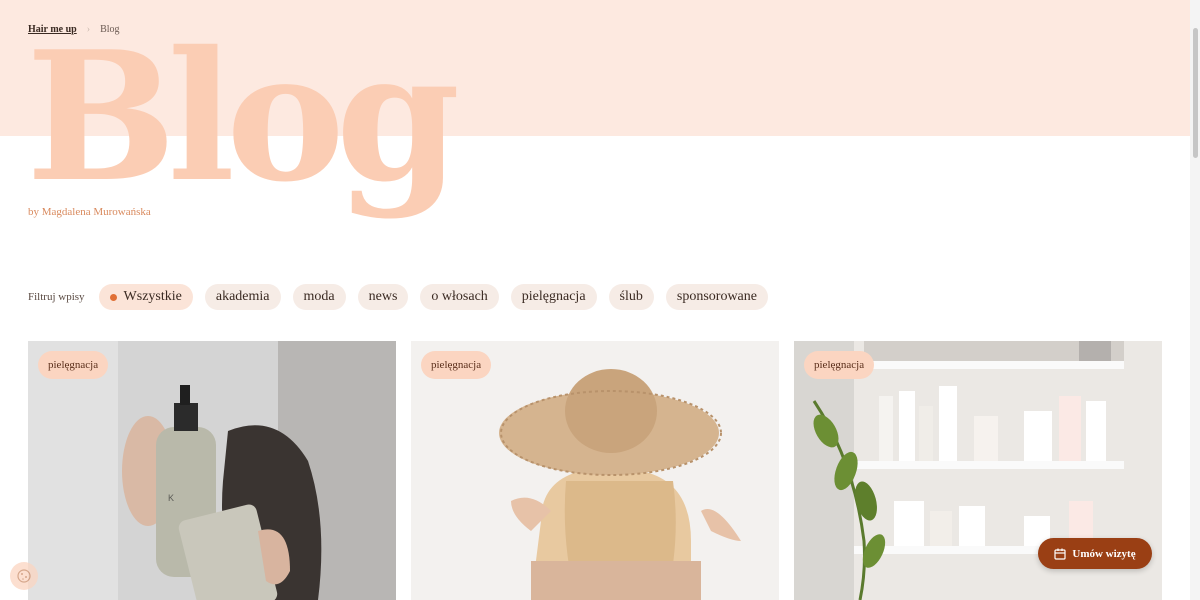  Describe the element at coordinates (1195, 300) in the screenshot. I see `page-scrollbar` at that location.